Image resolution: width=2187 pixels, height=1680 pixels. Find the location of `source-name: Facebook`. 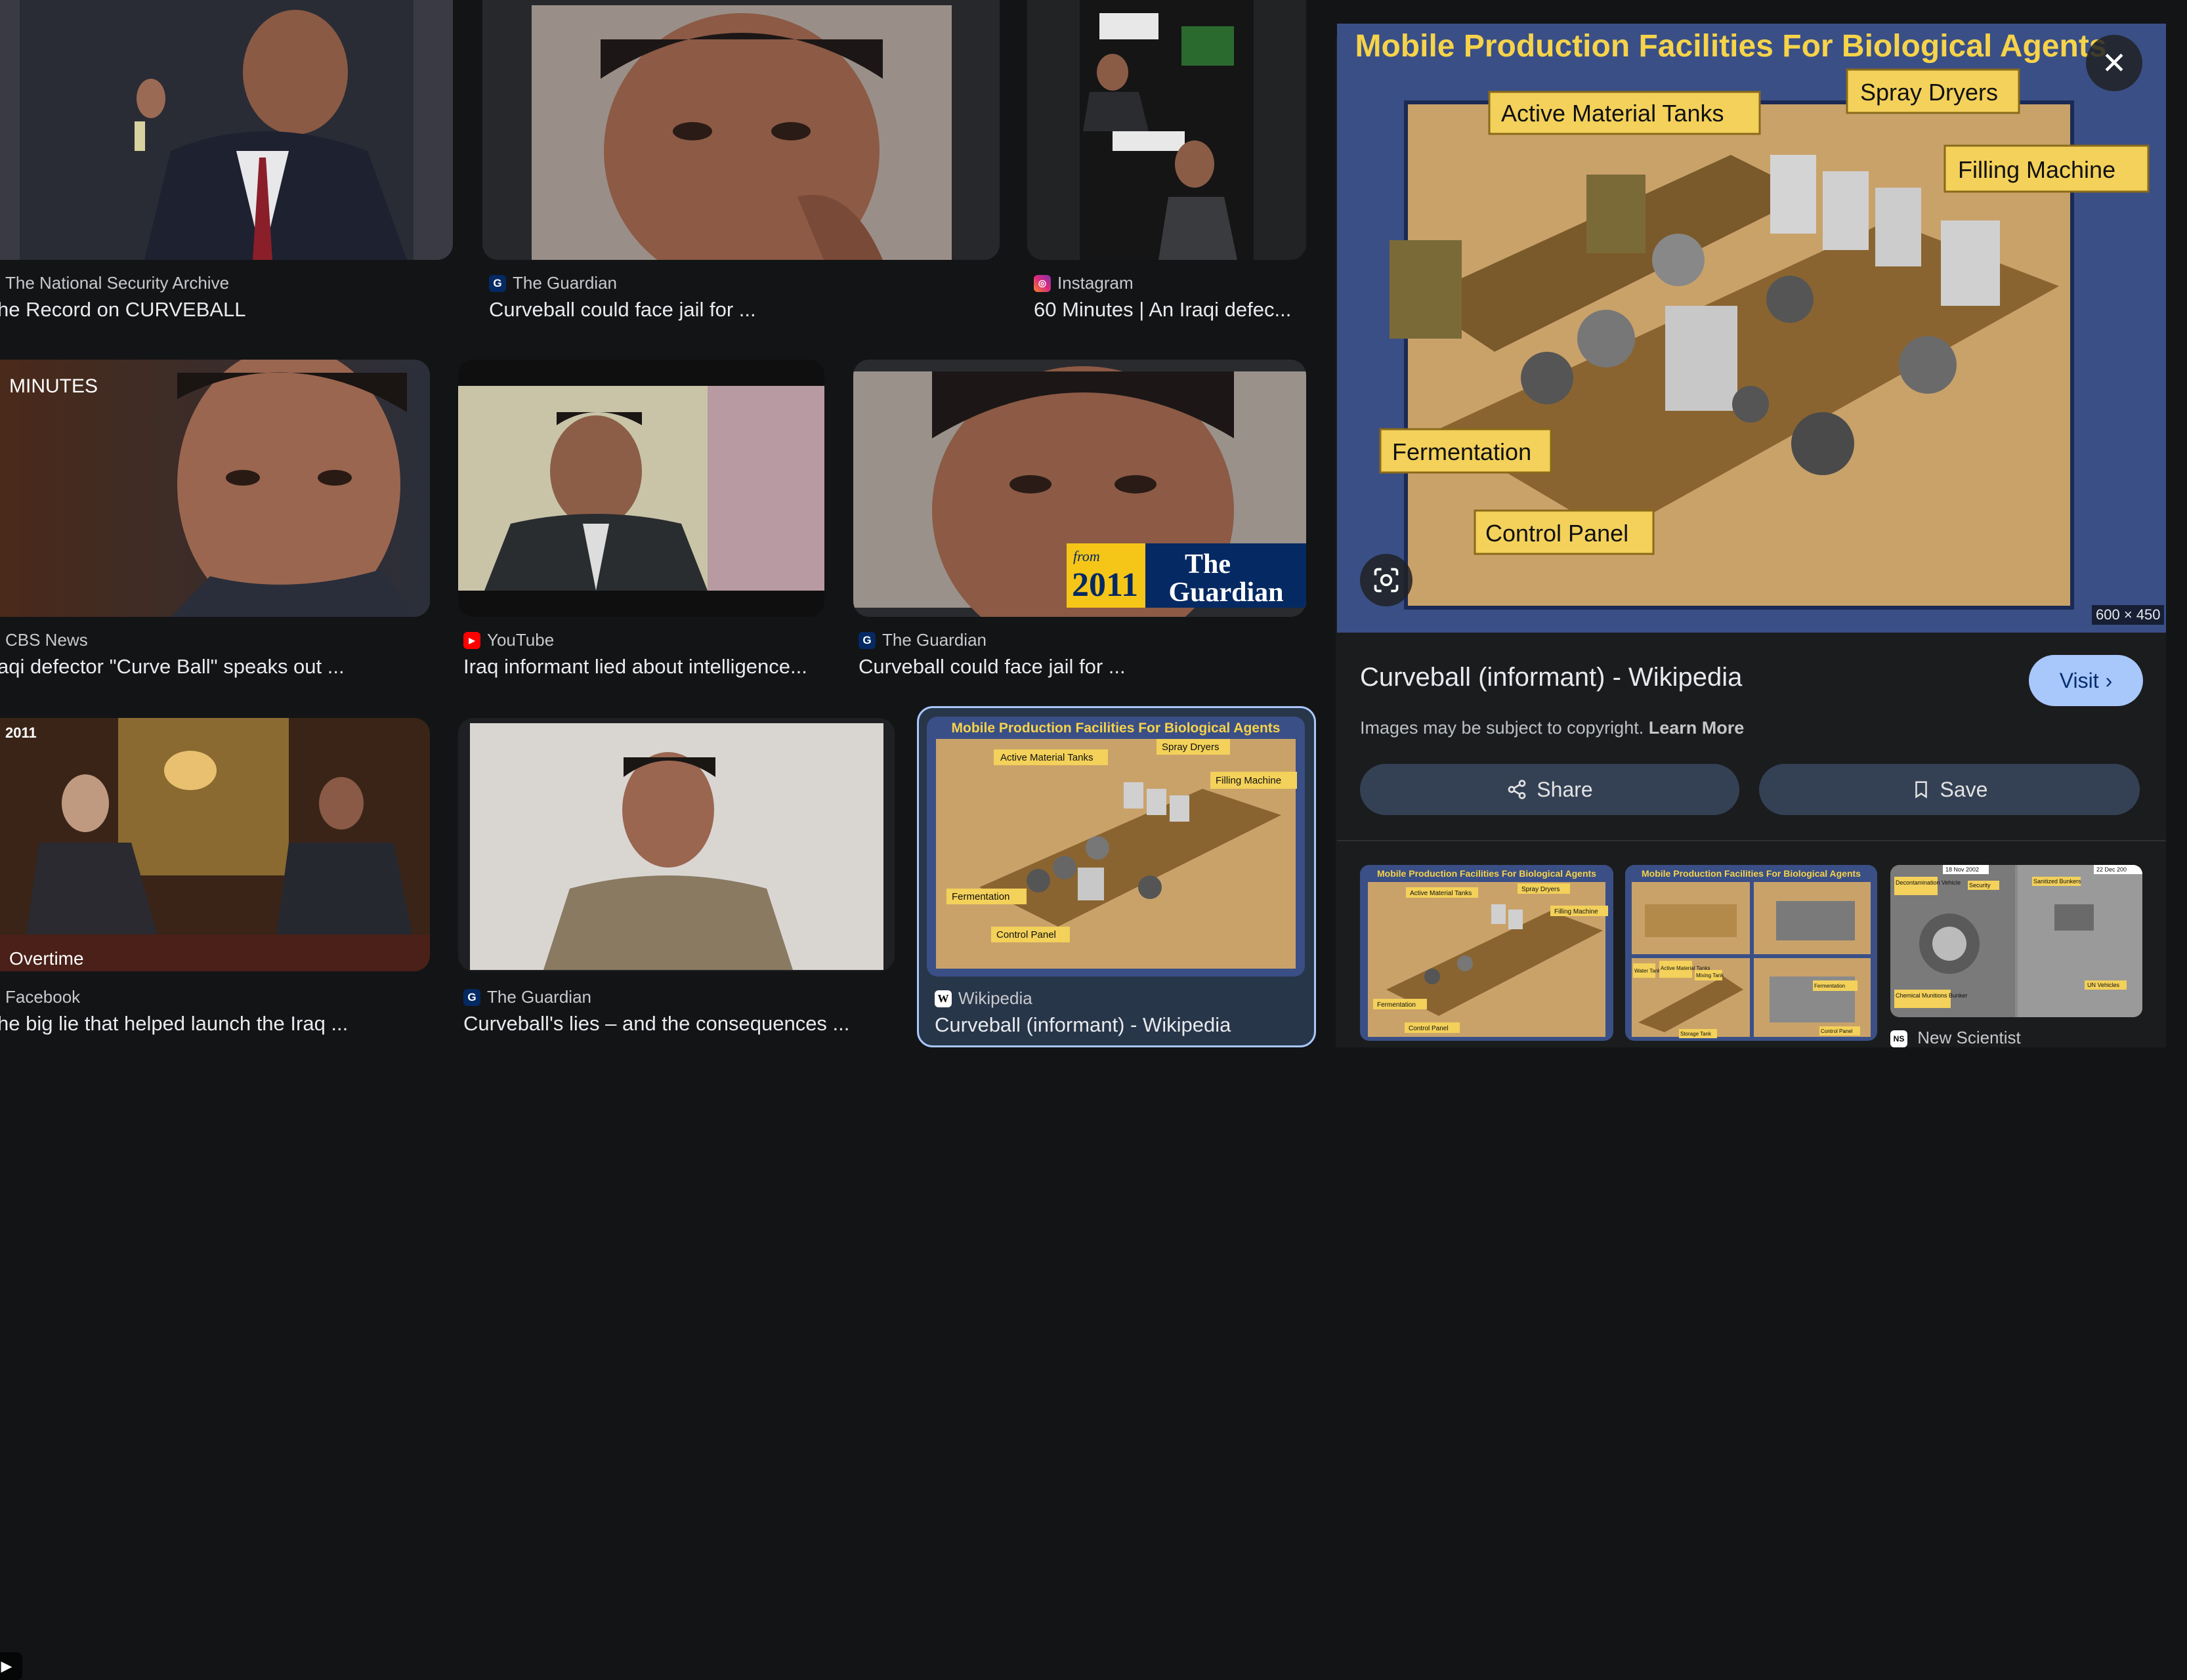

source-name: Facebook is located at coordinates (43, 997).